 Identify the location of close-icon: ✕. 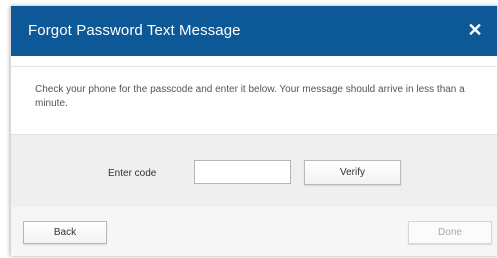
(475, 30).